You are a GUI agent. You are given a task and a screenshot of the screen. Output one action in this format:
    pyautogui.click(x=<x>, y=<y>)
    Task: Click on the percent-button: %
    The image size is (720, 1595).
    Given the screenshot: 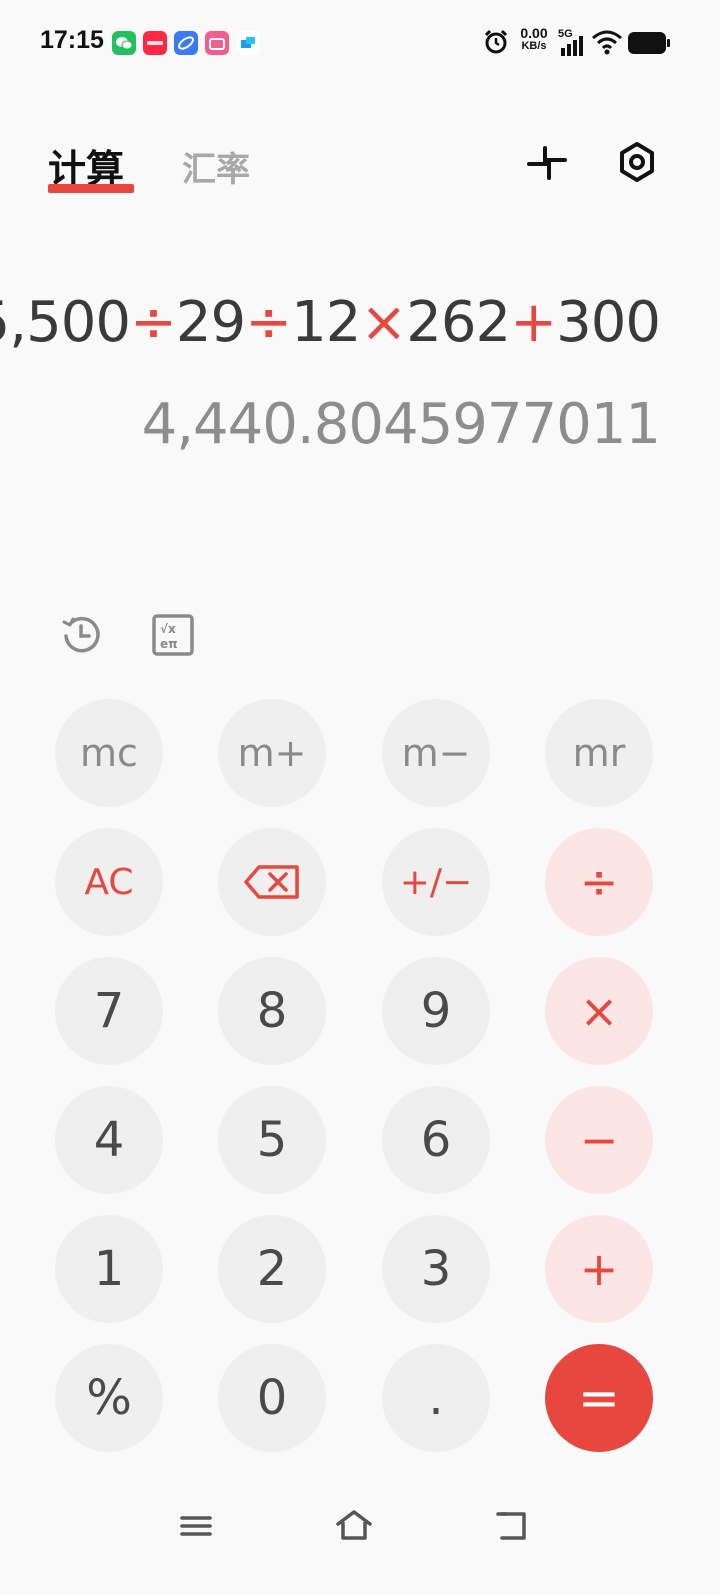 What is the action you would take?
    pyautogui.click(x=109, y=1398)
    